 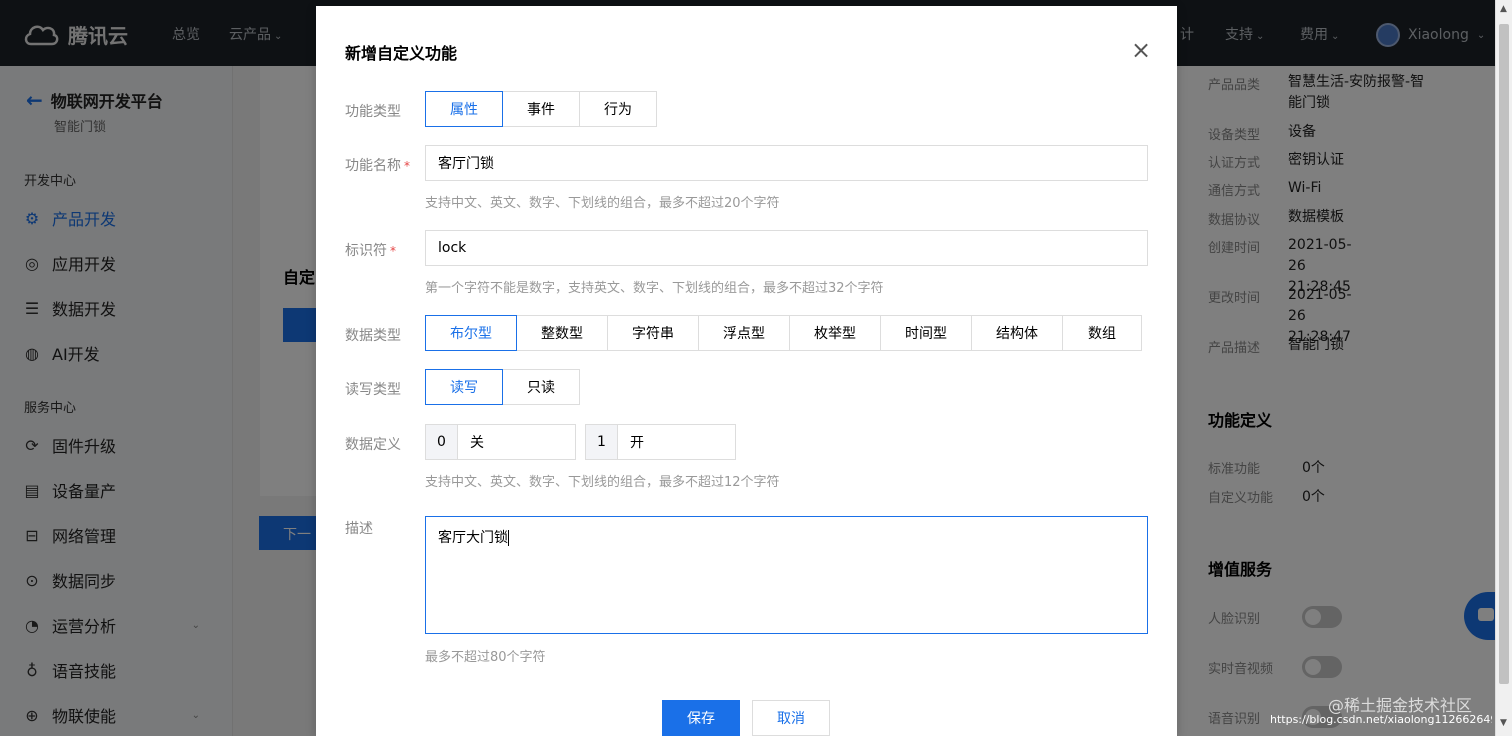 What do you see at coordinates (786, 575) in the screenshot?
I see `description-textarea: 客厅大门锁` at bounding box center [786, 575].